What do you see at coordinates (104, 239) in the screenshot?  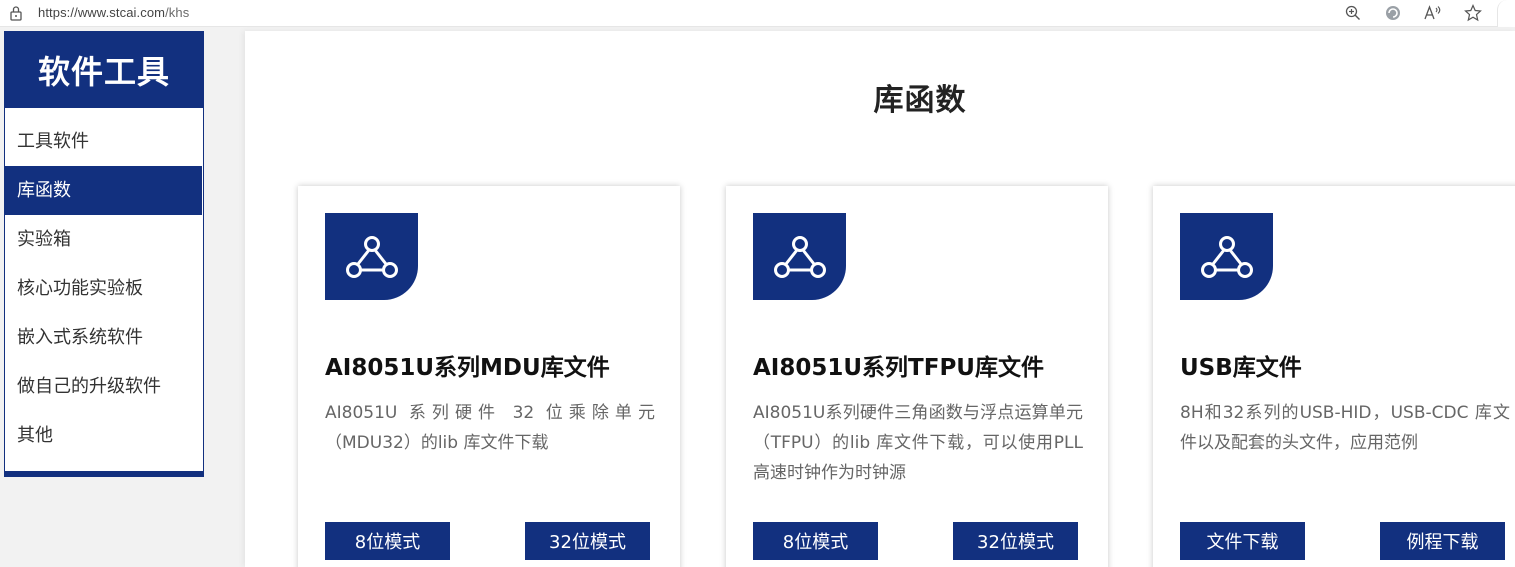 I see `sidebar-item-lab-box: 实验箱` at bounding box center [104, 239].